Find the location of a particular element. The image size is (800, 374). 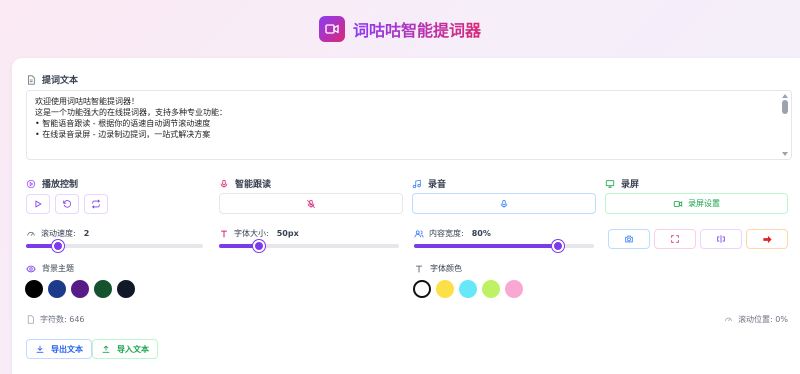

content-width-value: 80% is located at coordinates (481, 233).